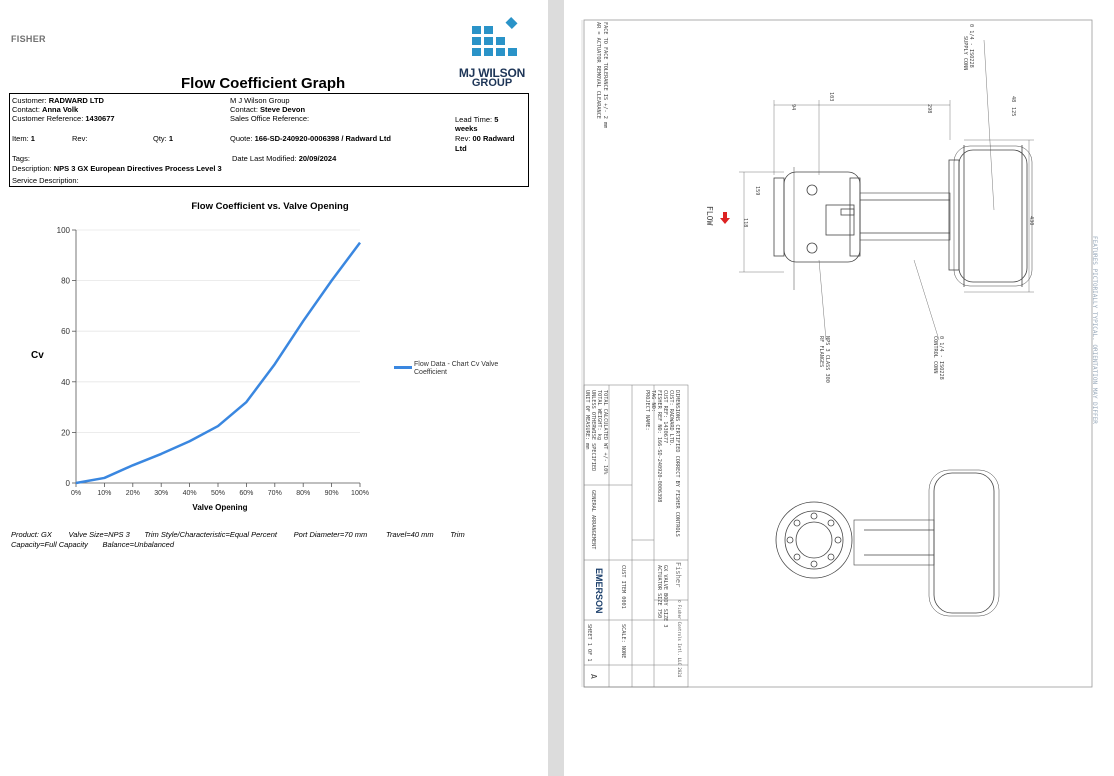 The image size is (1114, 776). Describe the element at coordinates (605, 75) in the screenshot. I see `note-face-to-face: FACE TO FACE TOLERANCE IS +/- 2 mm` at that location.